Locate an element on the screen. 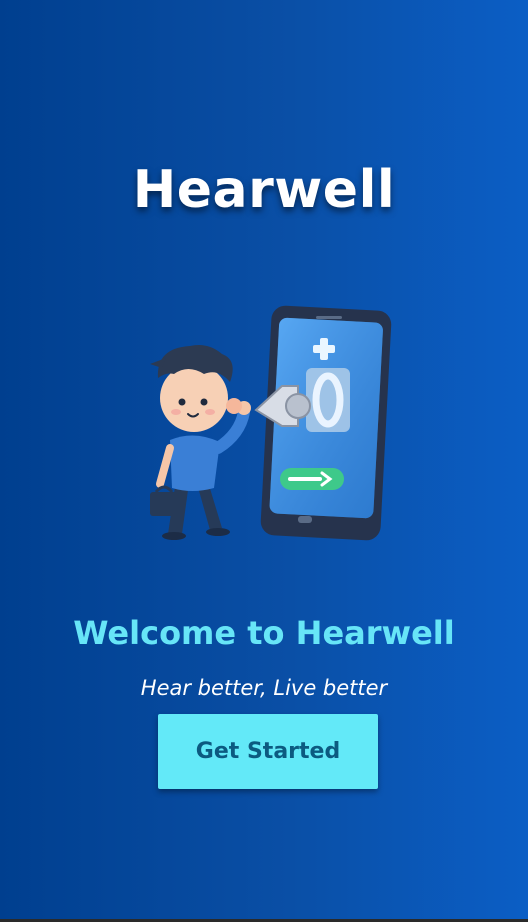  tagline: Hear better, Live better is located at coordinates (264, 688).